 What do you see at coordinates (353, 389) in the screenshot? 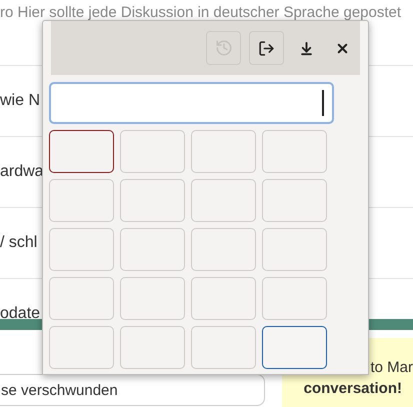
I see `welcome-bold-text: conversation!` at bounding box center [353, 389].